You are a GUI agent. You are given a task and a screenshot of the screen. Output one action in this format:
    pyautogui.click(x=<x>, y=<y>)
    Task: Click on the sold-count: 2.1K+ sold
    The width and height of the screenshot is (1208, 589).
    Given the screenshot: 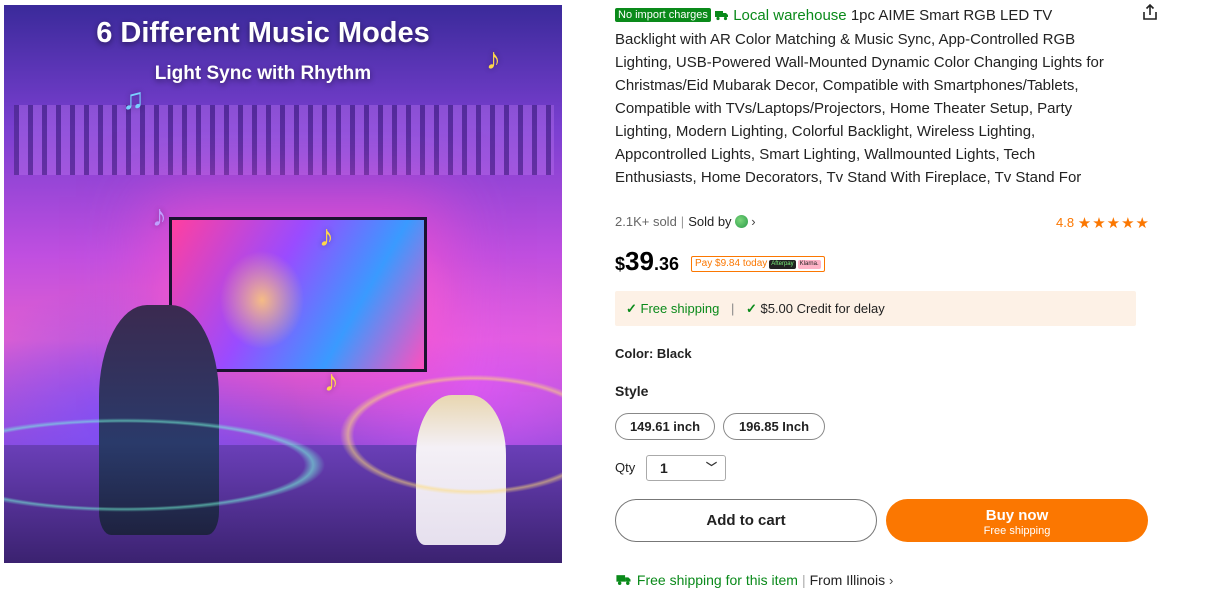 What is the action you would take?
    pyautogui.click(x=646, y=221)
    